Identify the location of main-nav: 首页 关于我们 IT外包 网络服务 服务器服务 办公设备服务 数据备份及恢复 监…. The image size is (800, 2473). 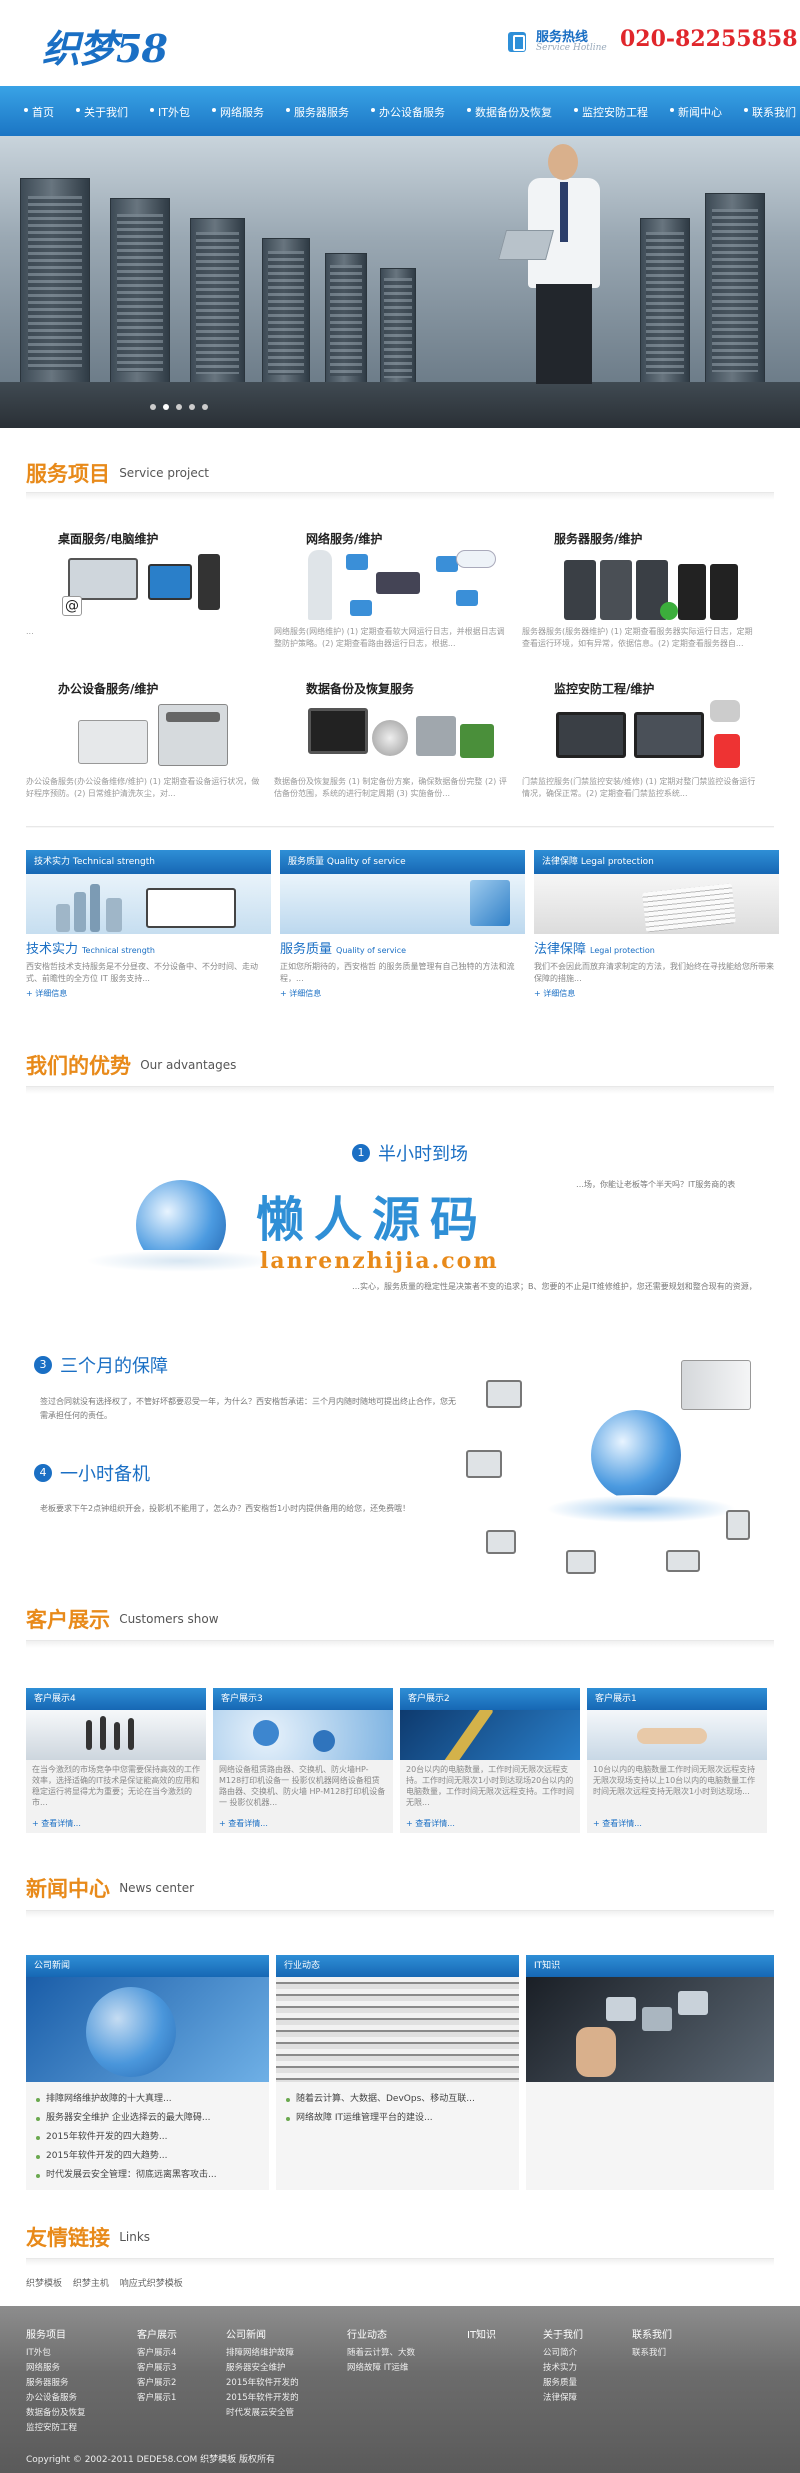
(400, 111).